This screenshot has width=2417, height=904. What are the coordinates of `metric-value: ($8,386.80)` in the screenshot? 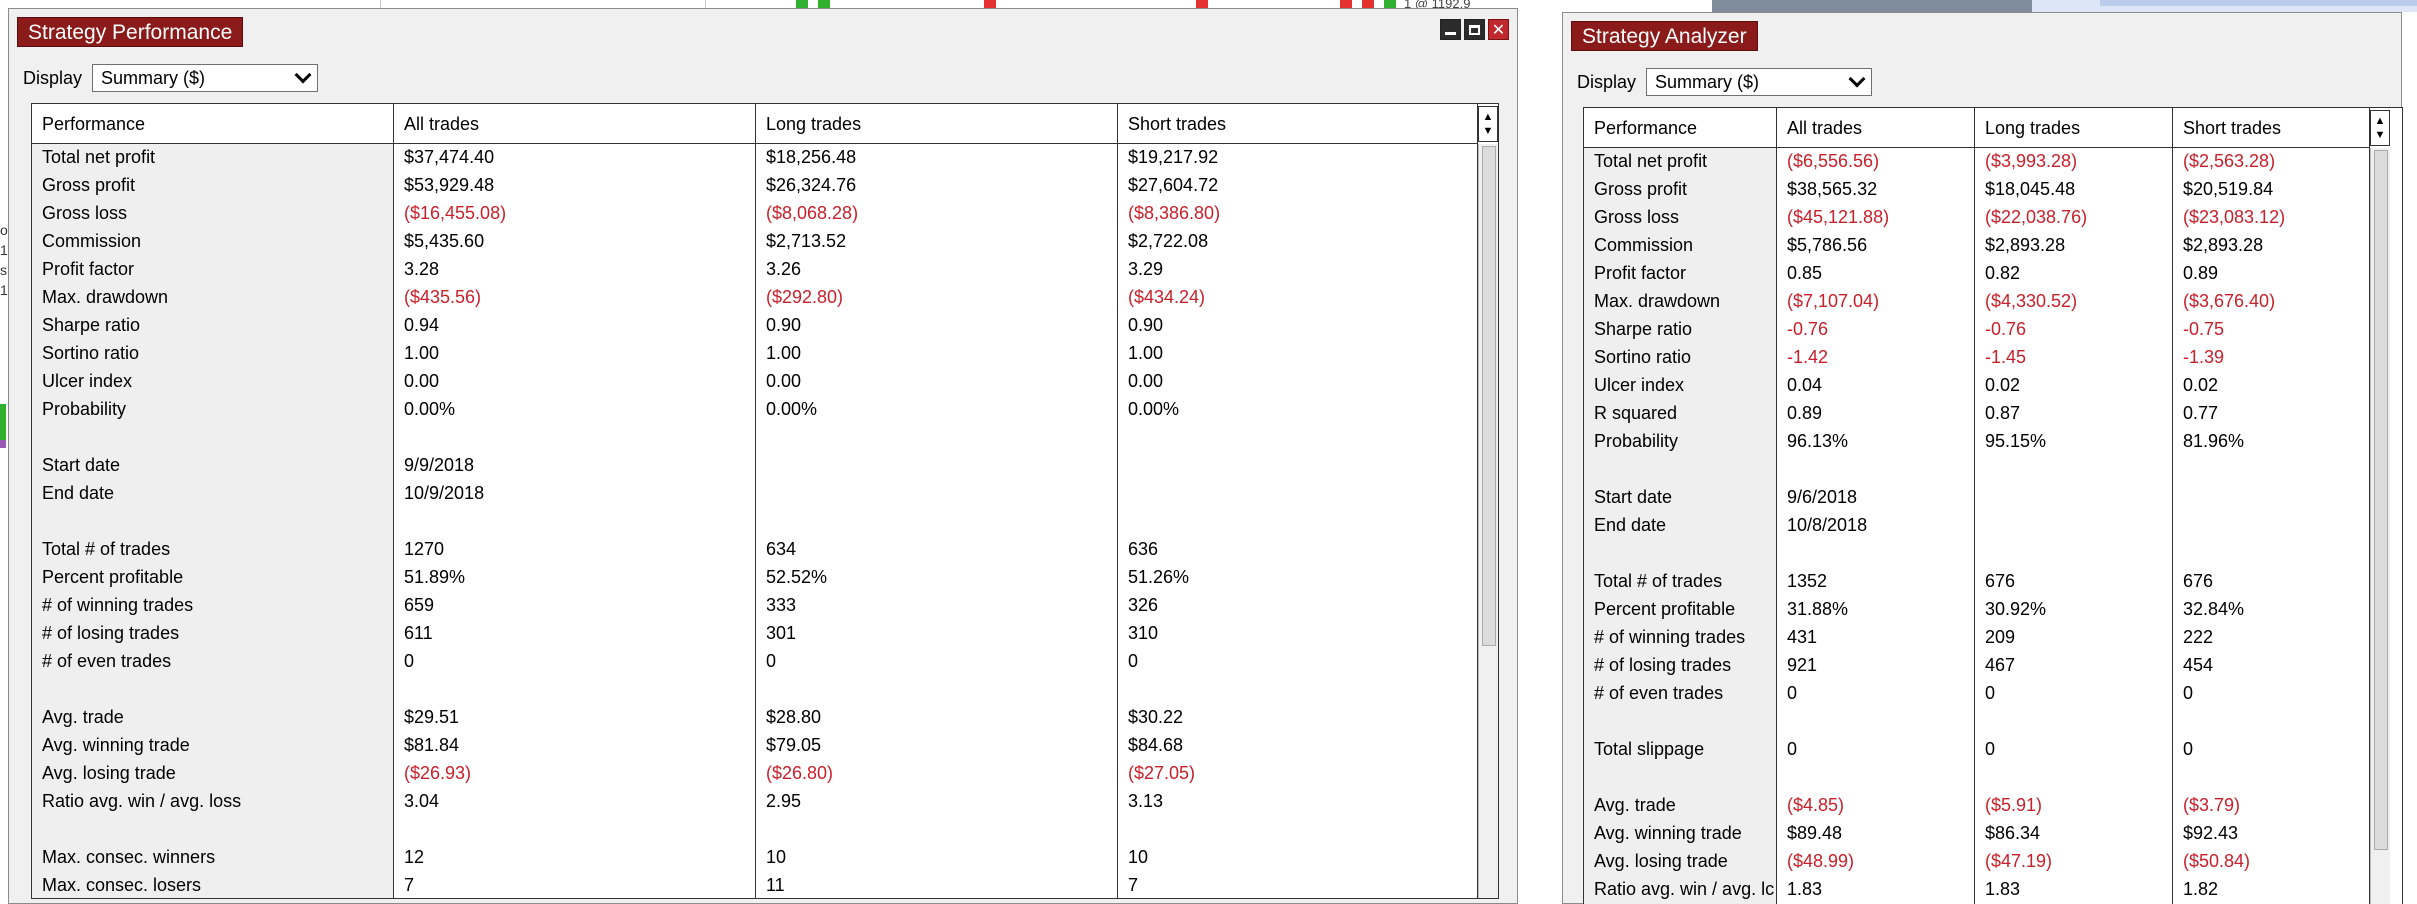 It's located at (1174, 213).